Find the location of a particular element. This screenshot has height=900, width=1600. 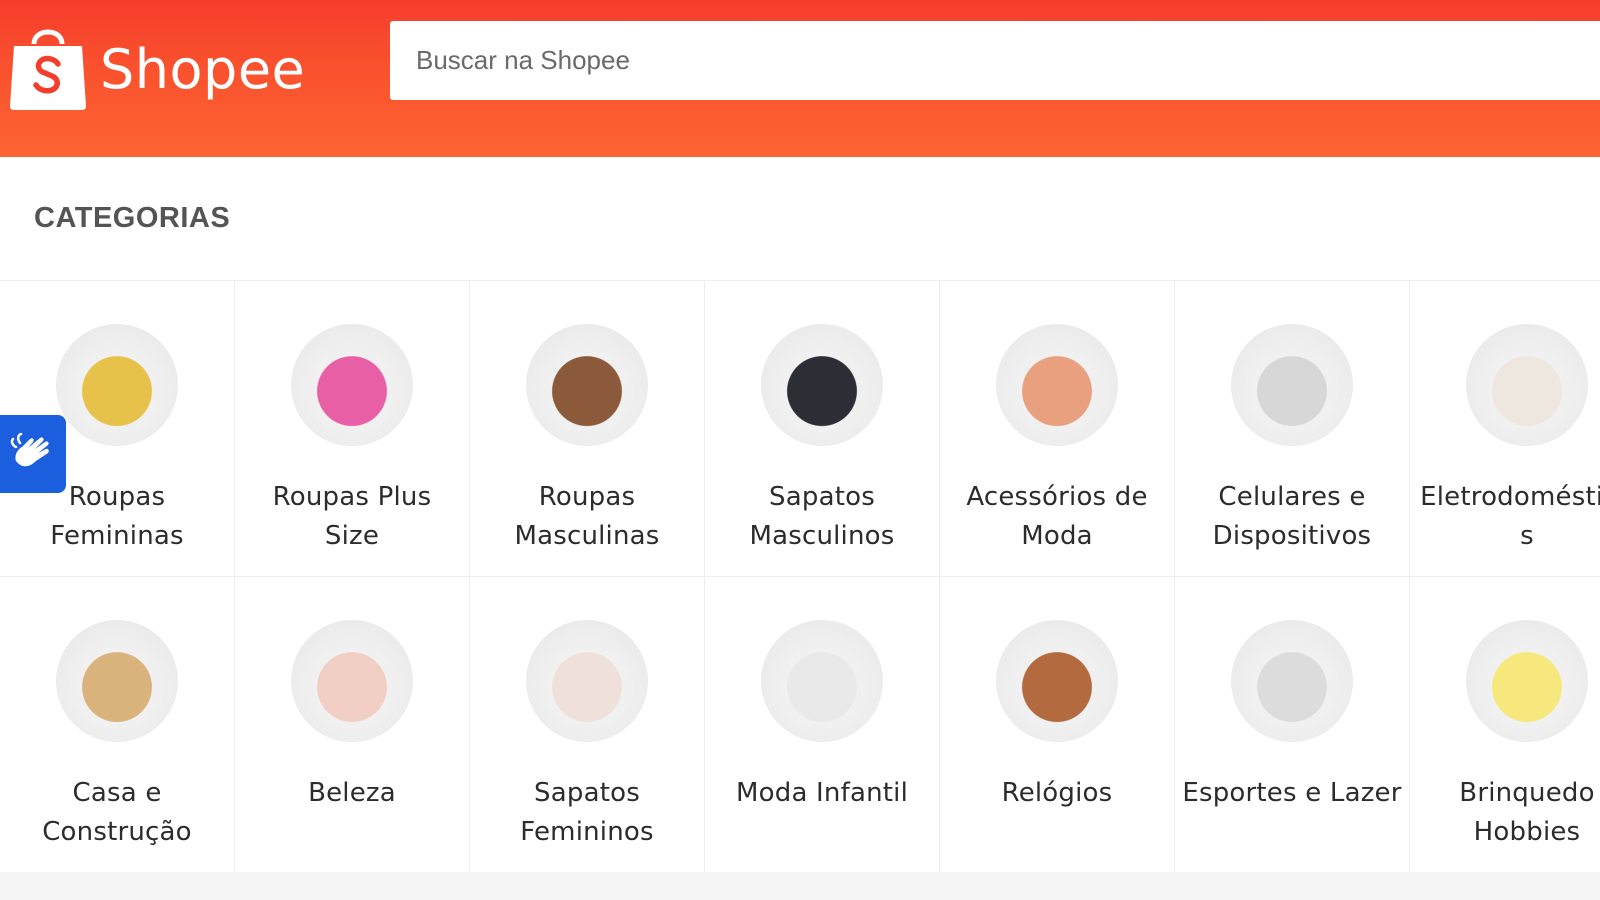

shopping-bag-icon is located at coordinates (48, 69).